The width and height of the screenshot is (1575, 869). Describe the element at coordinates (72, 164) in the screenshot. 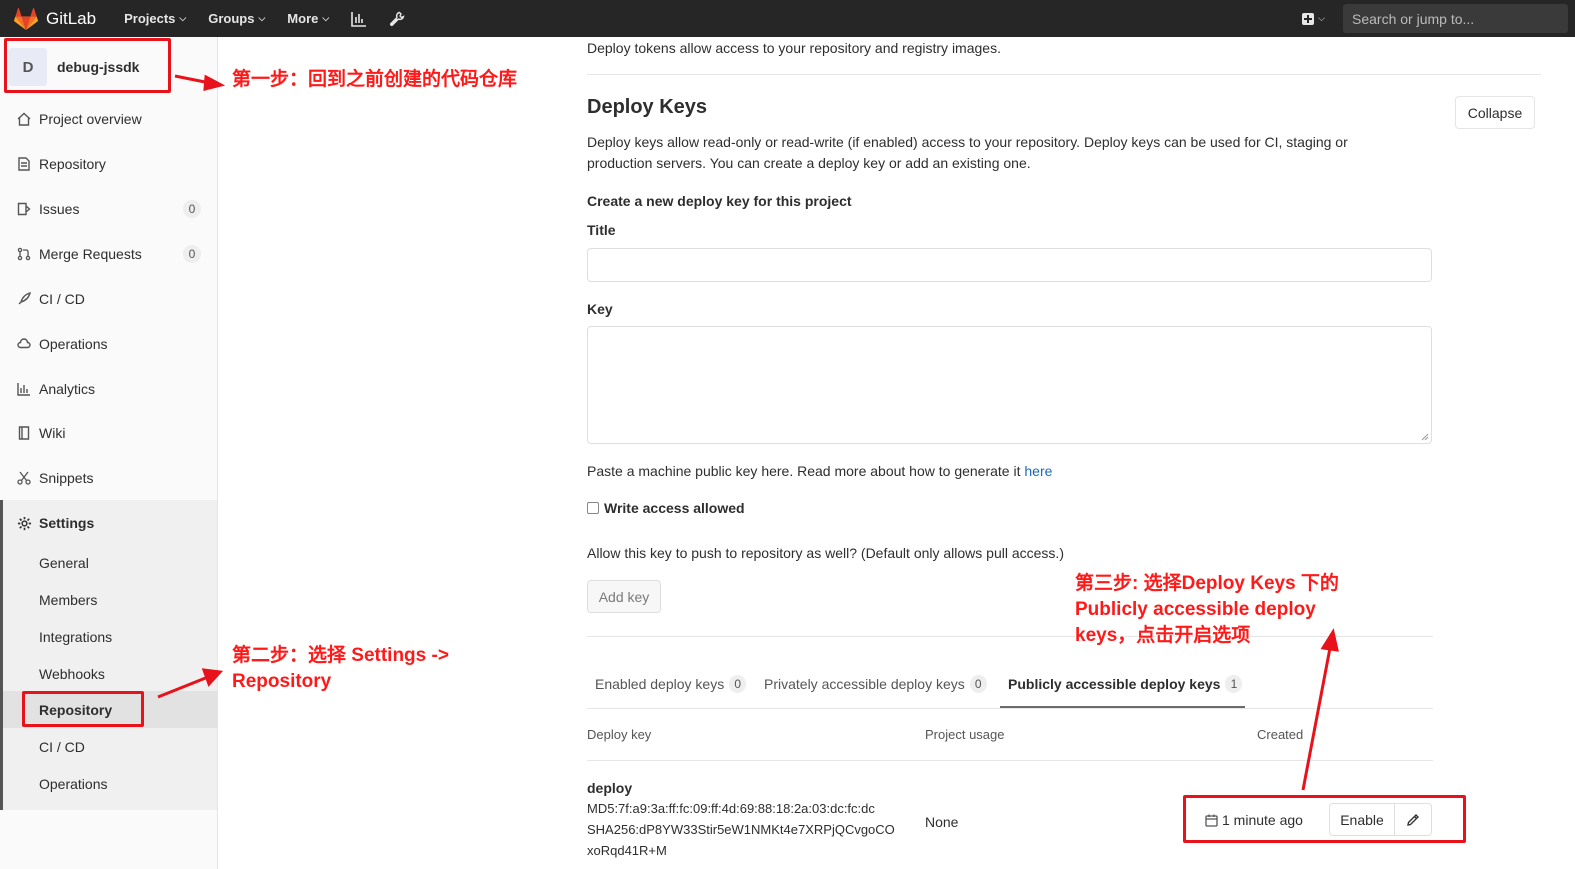

I see `sidebar-item-label: Repository` at that location.